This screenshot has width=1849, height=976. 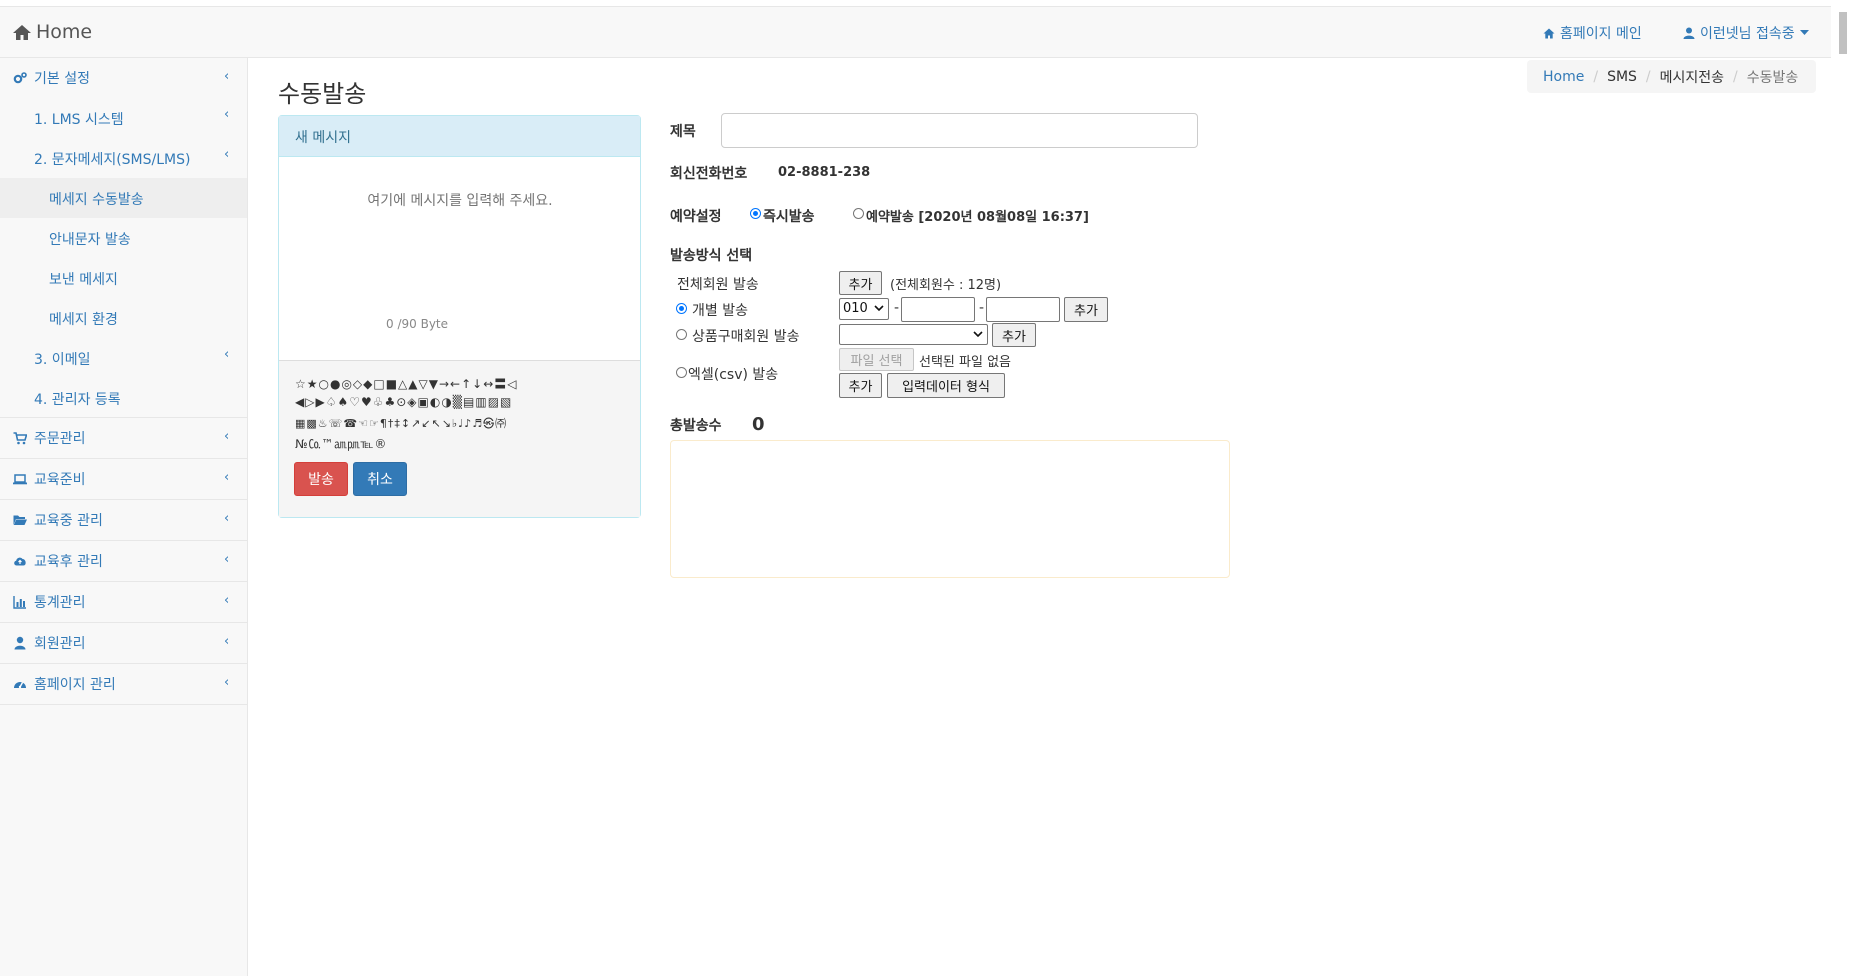 What do you see at coordinates (1086, 309) in the screenshot?
I see `individual-add-button: 추가` at bounding box center [1086, 309].